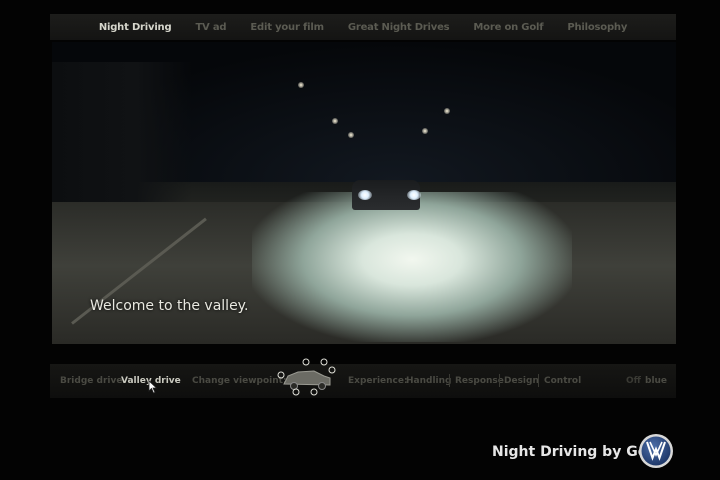 The image size is (720, 480). I want to click on nav-great-night-drives: Great Night Drives, so click(399, 27).